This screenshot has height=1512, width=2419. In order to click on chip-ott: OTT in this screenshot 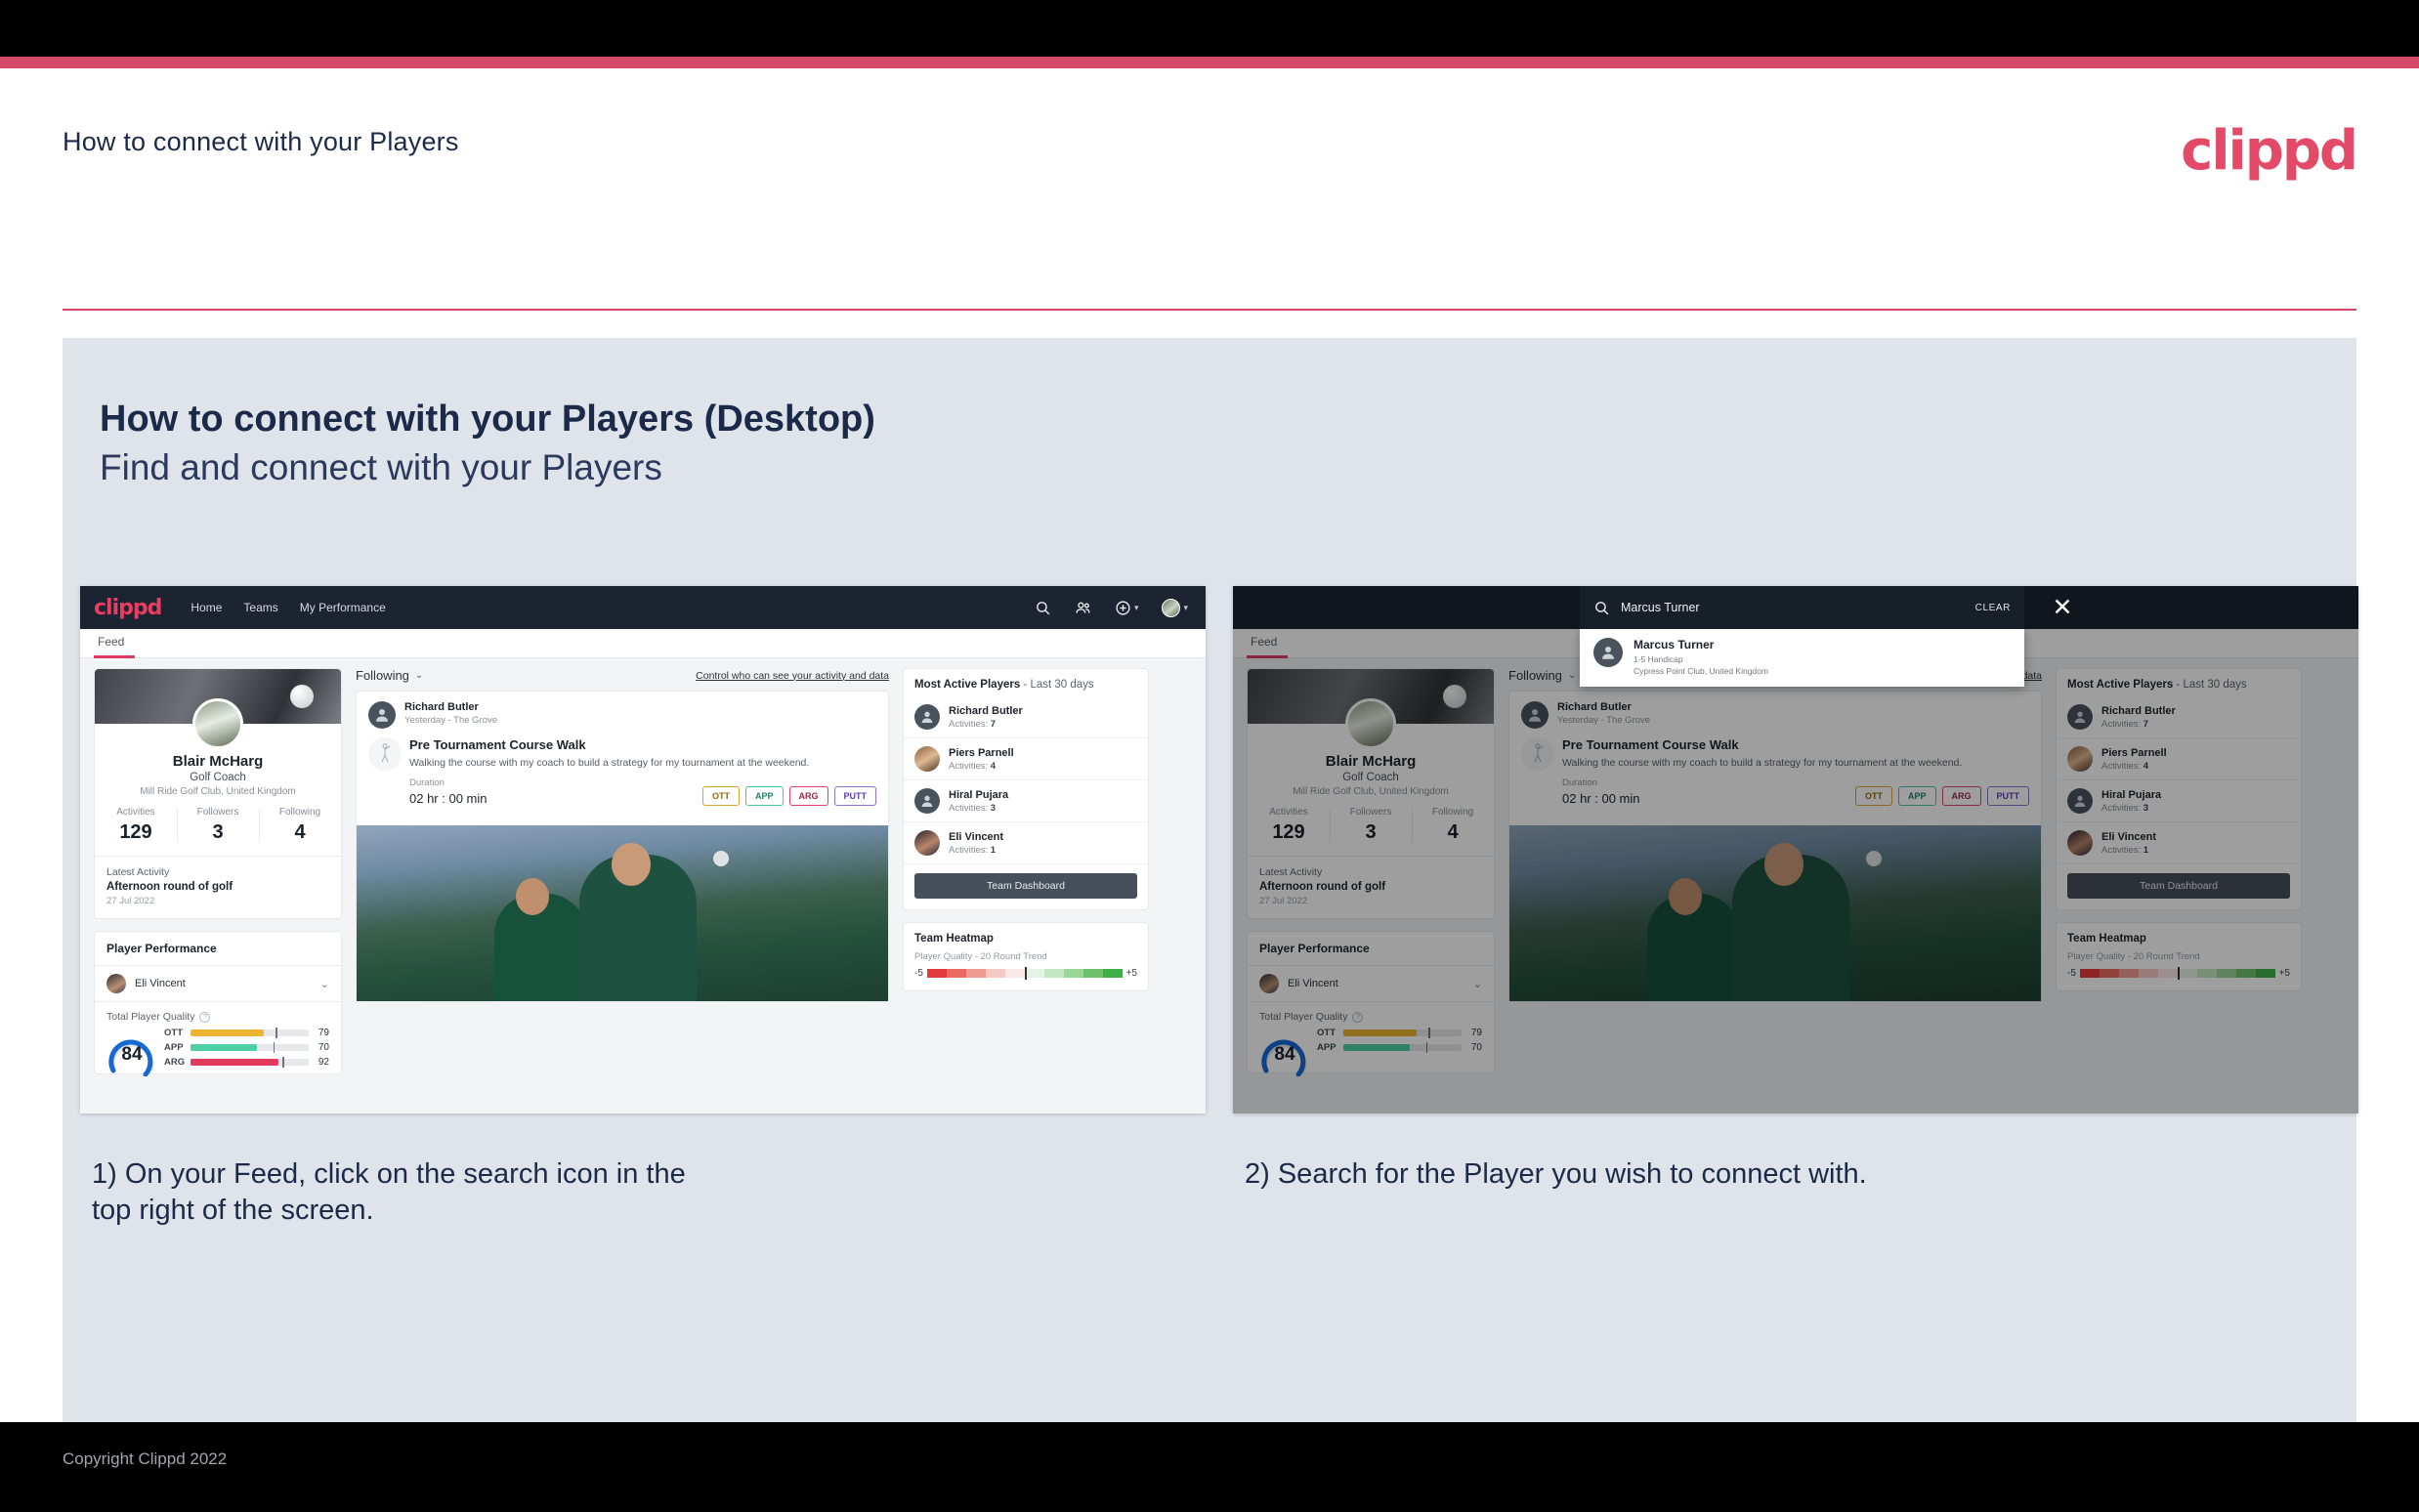, I will do `click(720, 796)`.